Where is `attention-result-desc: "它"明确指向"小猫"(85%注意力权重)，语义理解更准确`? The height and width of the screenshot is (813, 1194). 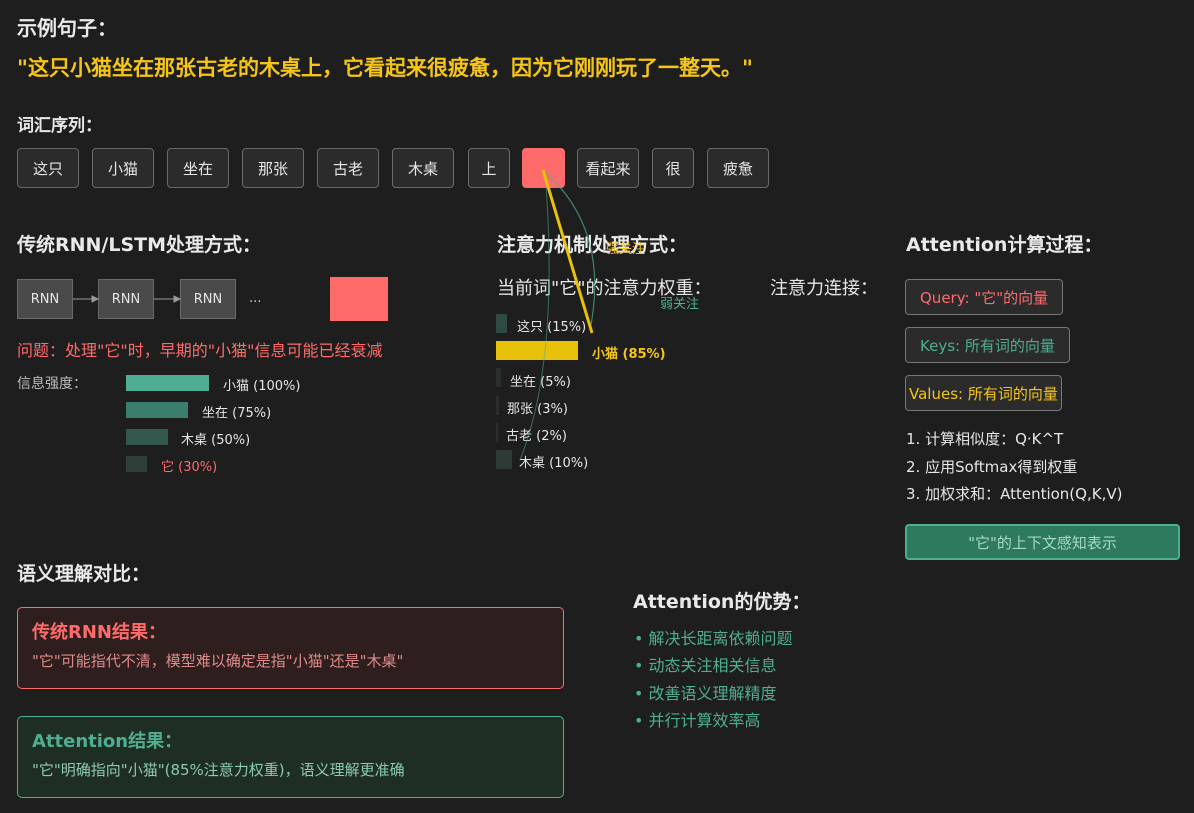 attention-result-desc: "它"明确指向"小猫"(85%注意力权重)，语义理解更准确 is located at coordinates (218, 770).